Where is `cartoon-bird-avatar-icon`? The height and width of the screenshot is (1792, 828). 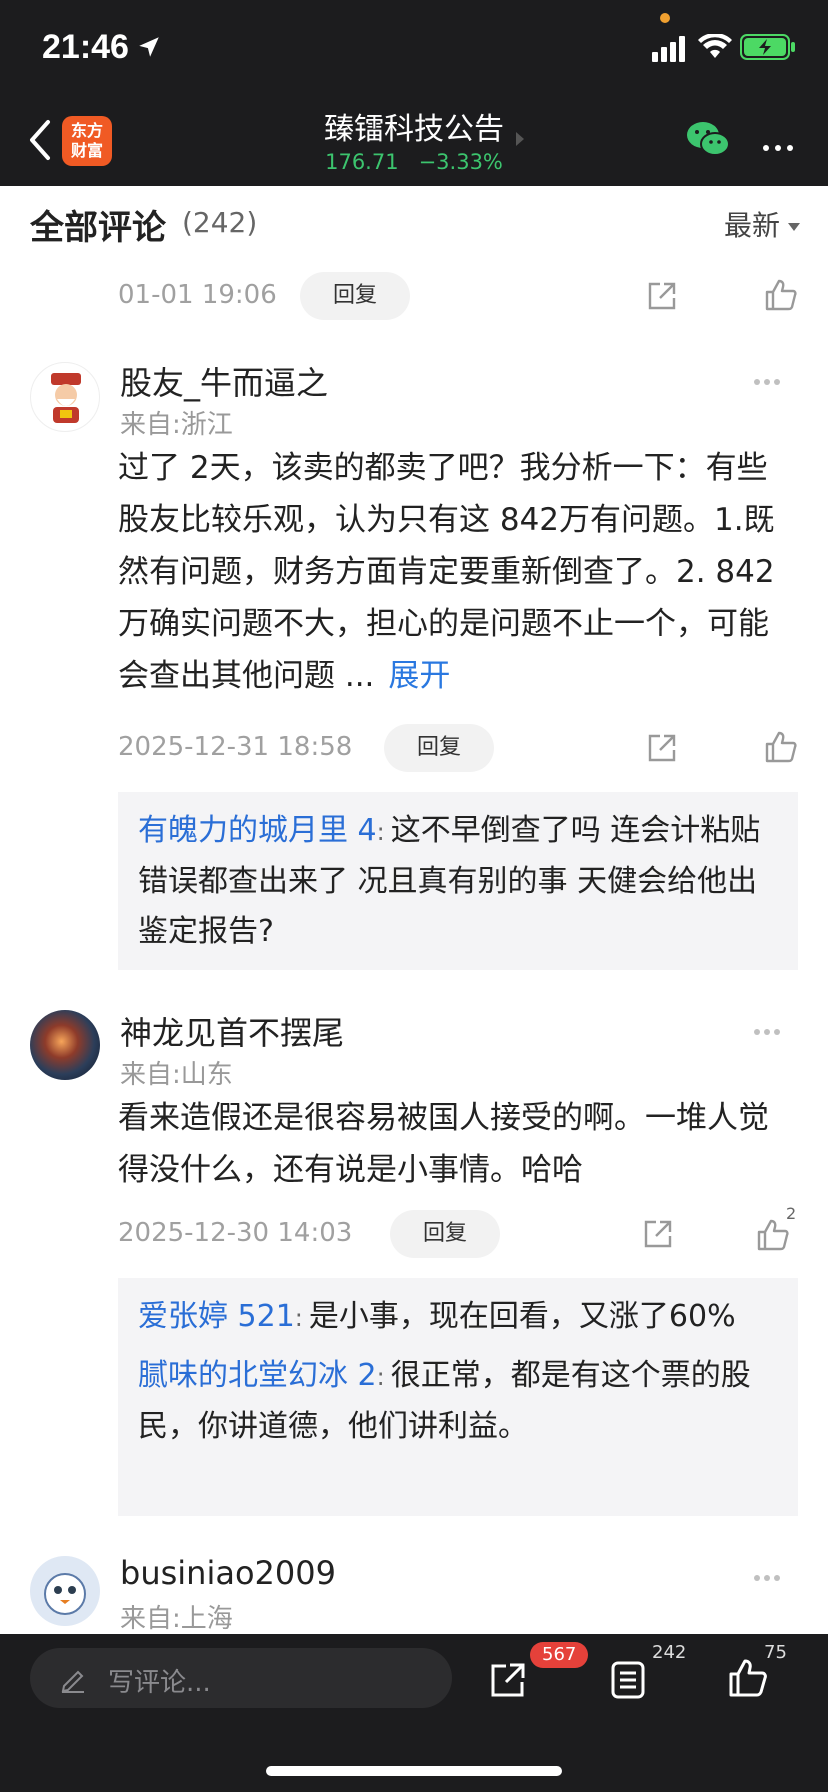
cartoon-bird-avatar-icon is located at coordinates (65, 1594).